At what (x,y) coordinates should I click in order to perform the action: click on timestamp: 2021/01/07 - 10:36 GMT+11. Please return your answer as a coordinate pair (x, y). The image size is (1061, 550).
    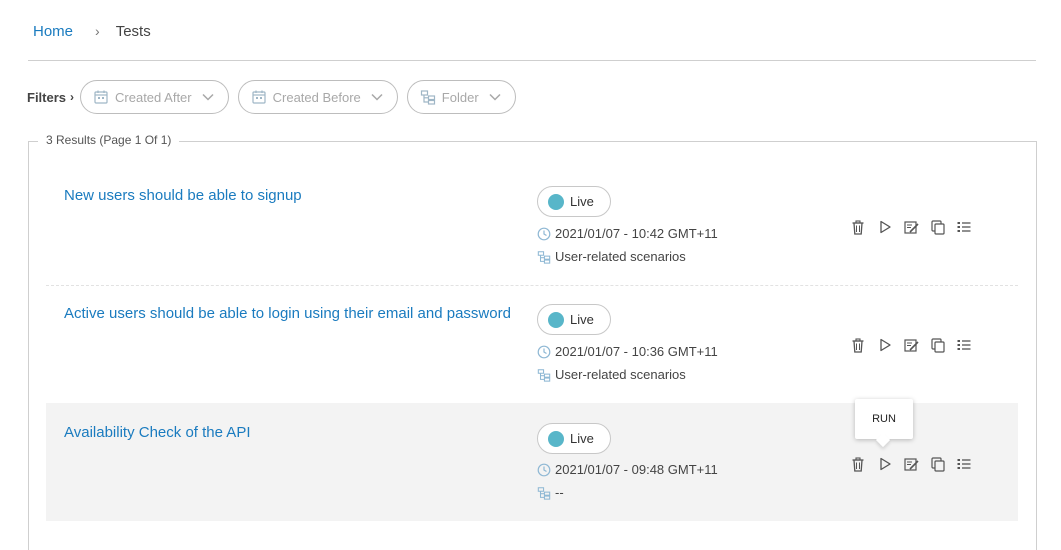
    Looking at the image, I should click on (627, 351).